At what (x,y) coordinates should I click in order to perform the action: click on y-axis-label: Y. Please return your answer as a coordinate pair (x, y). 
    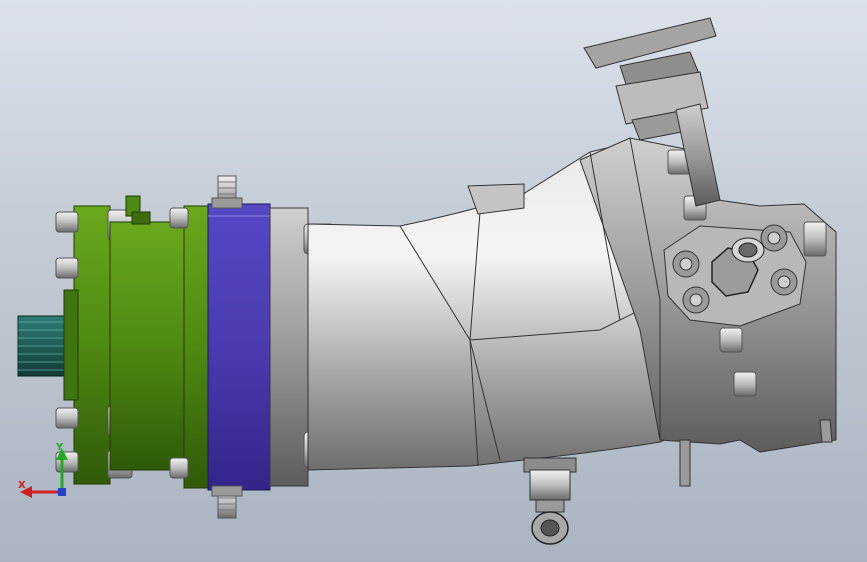
    Looking at the image, I should click on (59, 447).